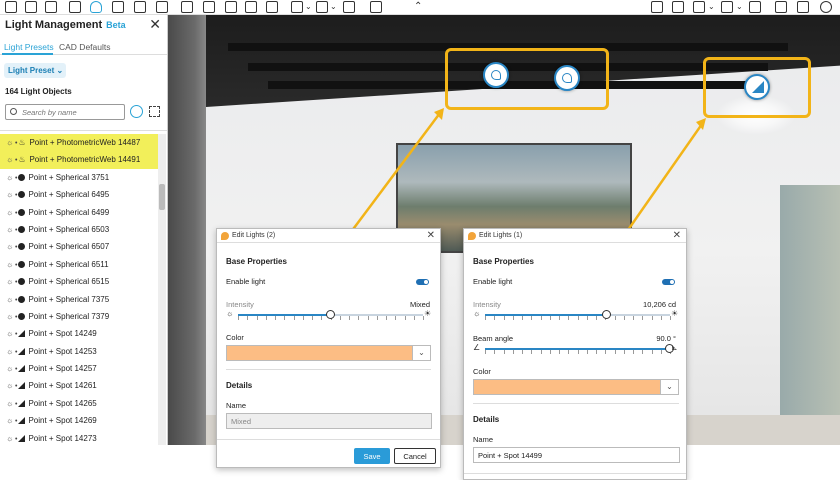 The height and width of the screenshot is (480, 840). What do you see at coordinates (35, 70) in the screenshot?
I see `light-preset-dropdown: Light Preset ⌄` at bounding box center [35, 70].